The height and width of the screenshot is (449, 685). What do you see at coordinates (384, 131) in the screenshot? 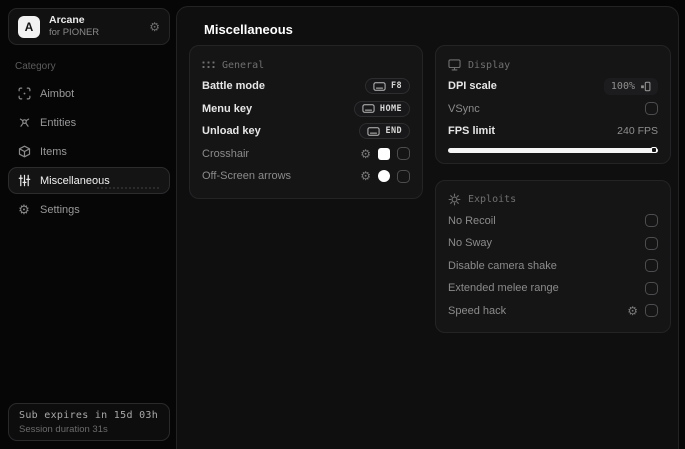
I see `keybind-button: END` at bounding box center [384, 131].